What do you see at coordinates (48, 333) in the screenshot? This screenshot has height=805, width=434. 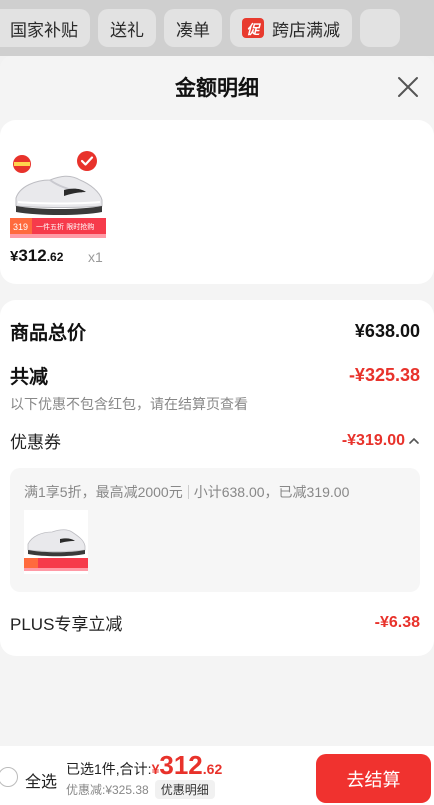 I see `total-price-label: 商品总价` at bounding box center [48, 333].